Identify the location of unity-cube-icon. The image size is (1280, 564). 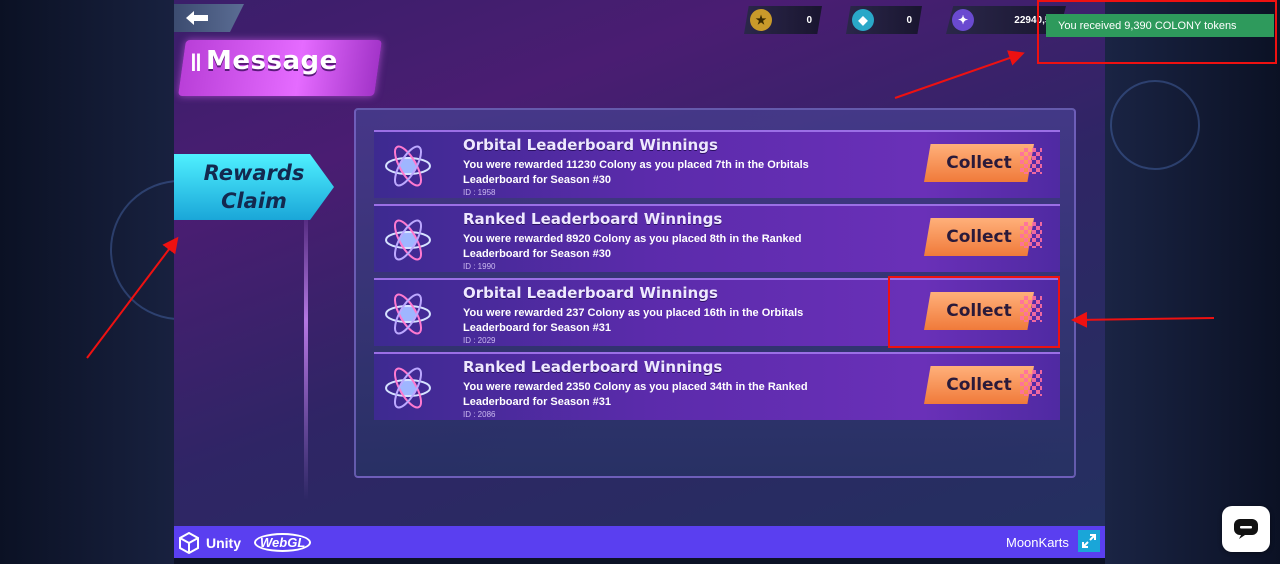
(189, 543).